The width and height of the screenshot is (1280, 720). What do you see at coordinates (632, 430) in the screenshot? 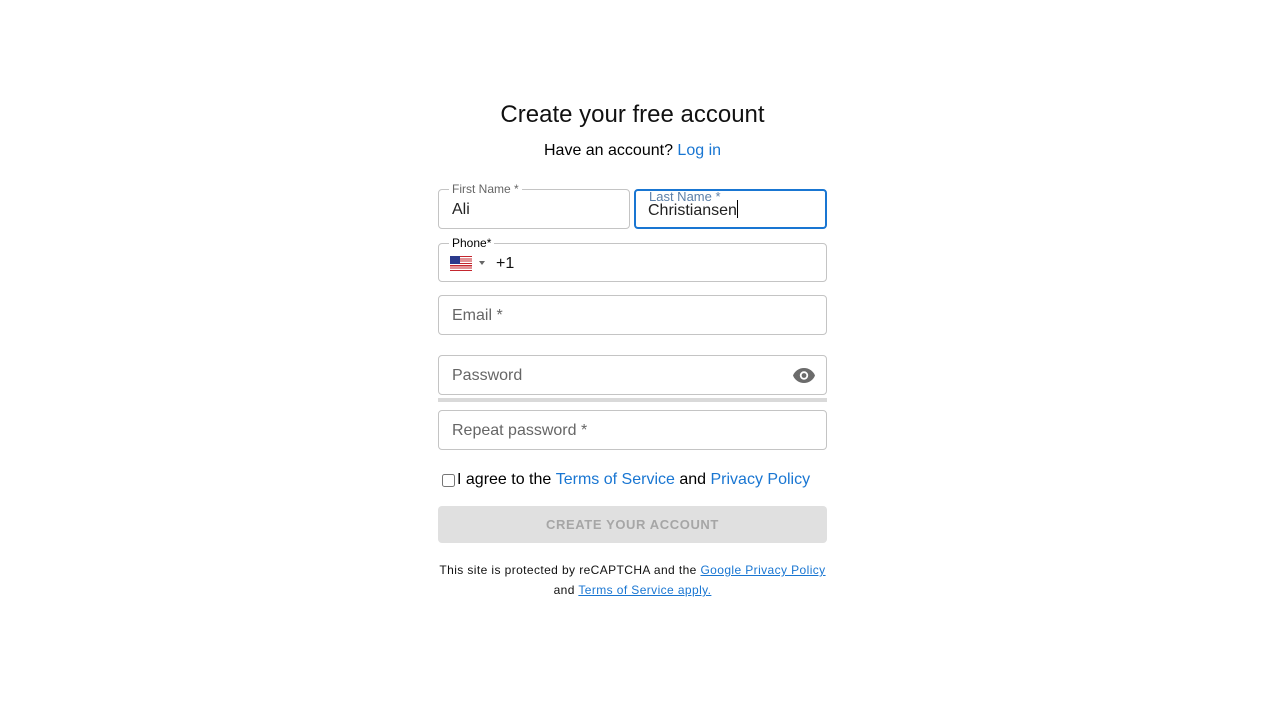
I see `repeat-password-field: Repeat password *` at bounding box center [632, 430].